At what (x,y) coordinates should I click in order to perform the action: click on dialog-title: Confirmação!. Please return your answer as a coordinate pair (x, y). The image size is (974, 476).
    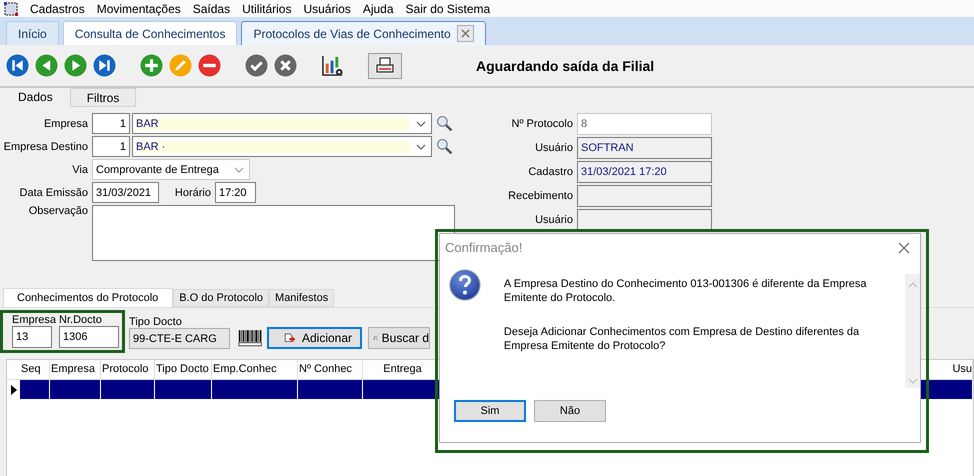
    Looking at the image, I should click on (483, 247).